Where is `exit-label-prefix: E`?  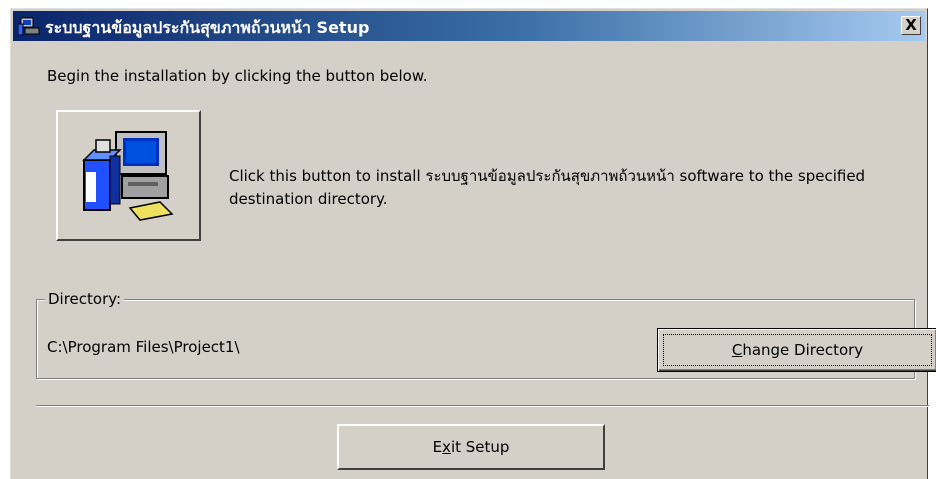 exit-label-prefix: E is located at coordinates (437, 447).